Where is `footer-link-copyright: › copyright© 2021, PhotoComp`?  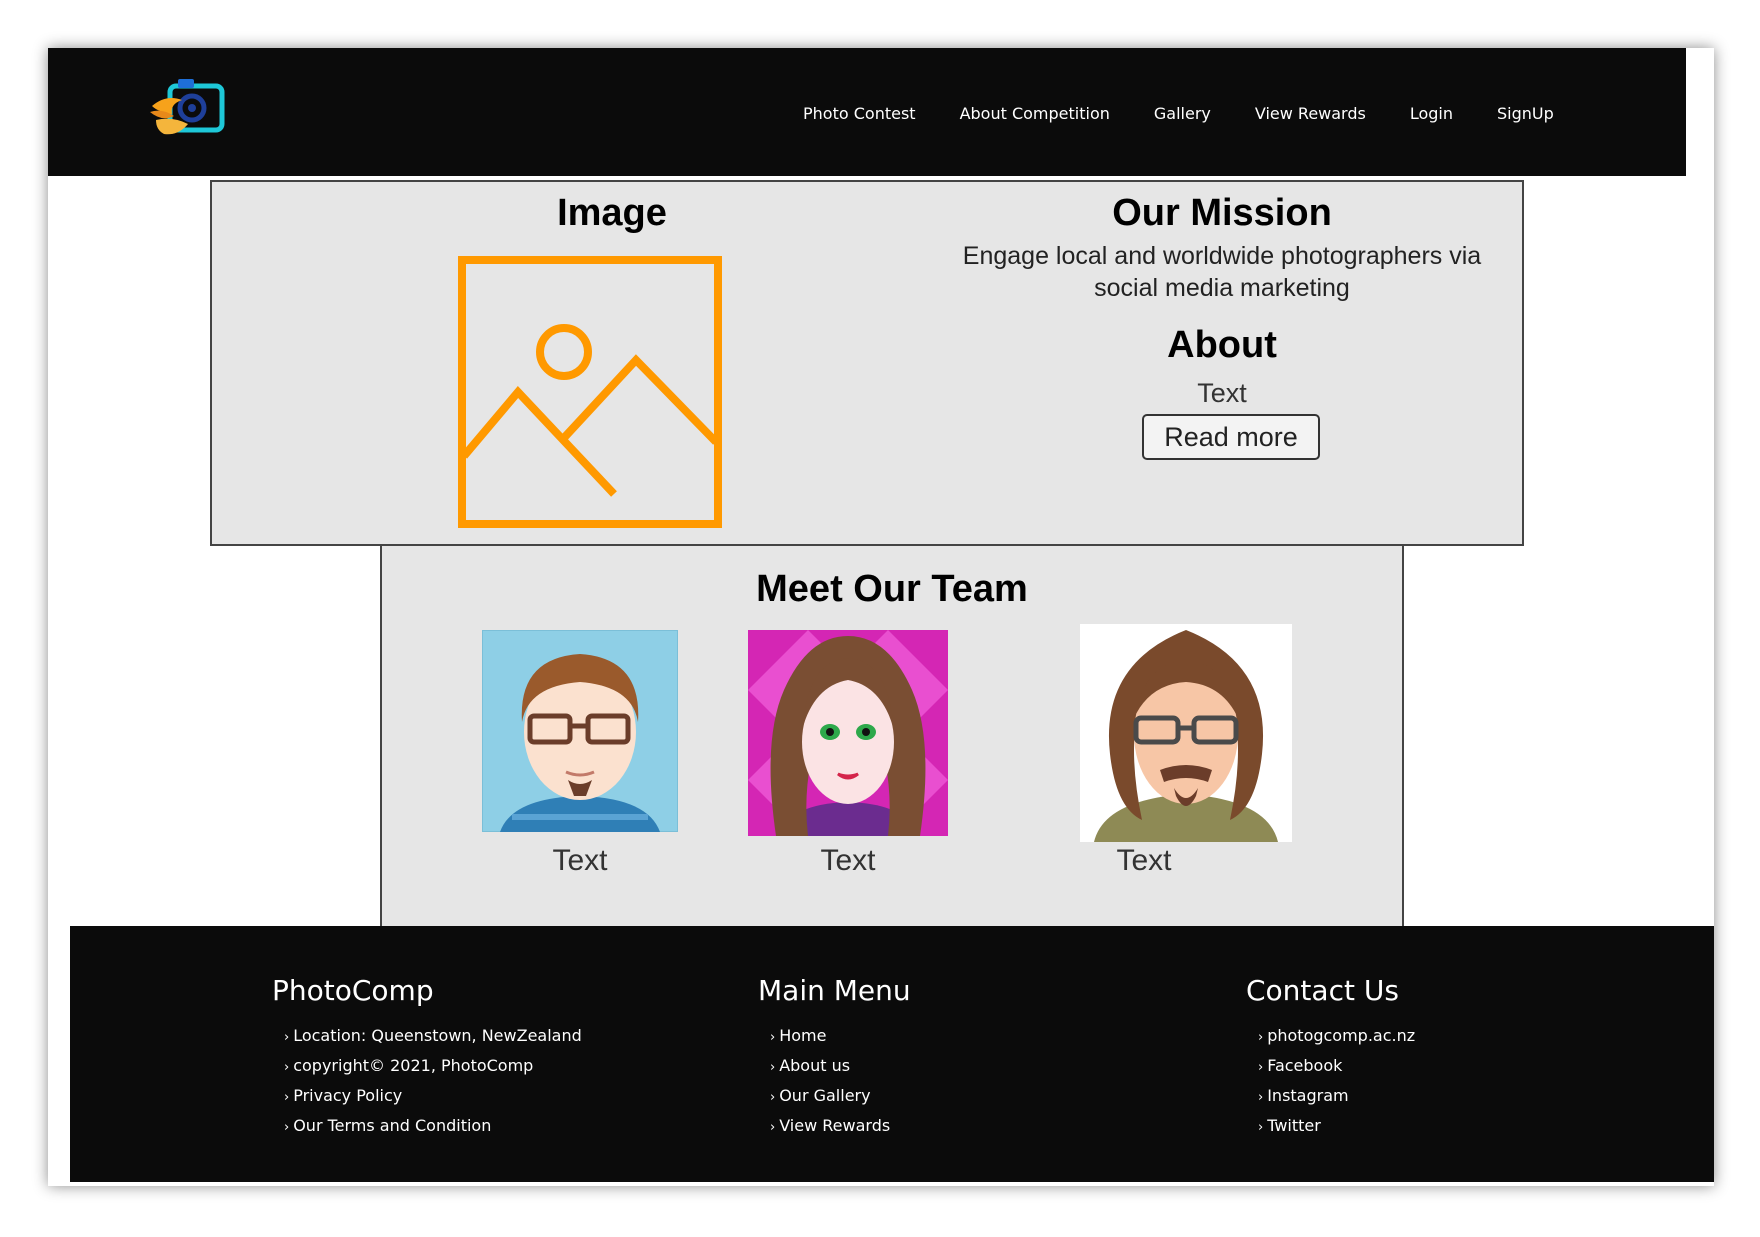
footer-link-copyright: › copyright© 2021, PhotoComp is located at coordinates (433, 1066).